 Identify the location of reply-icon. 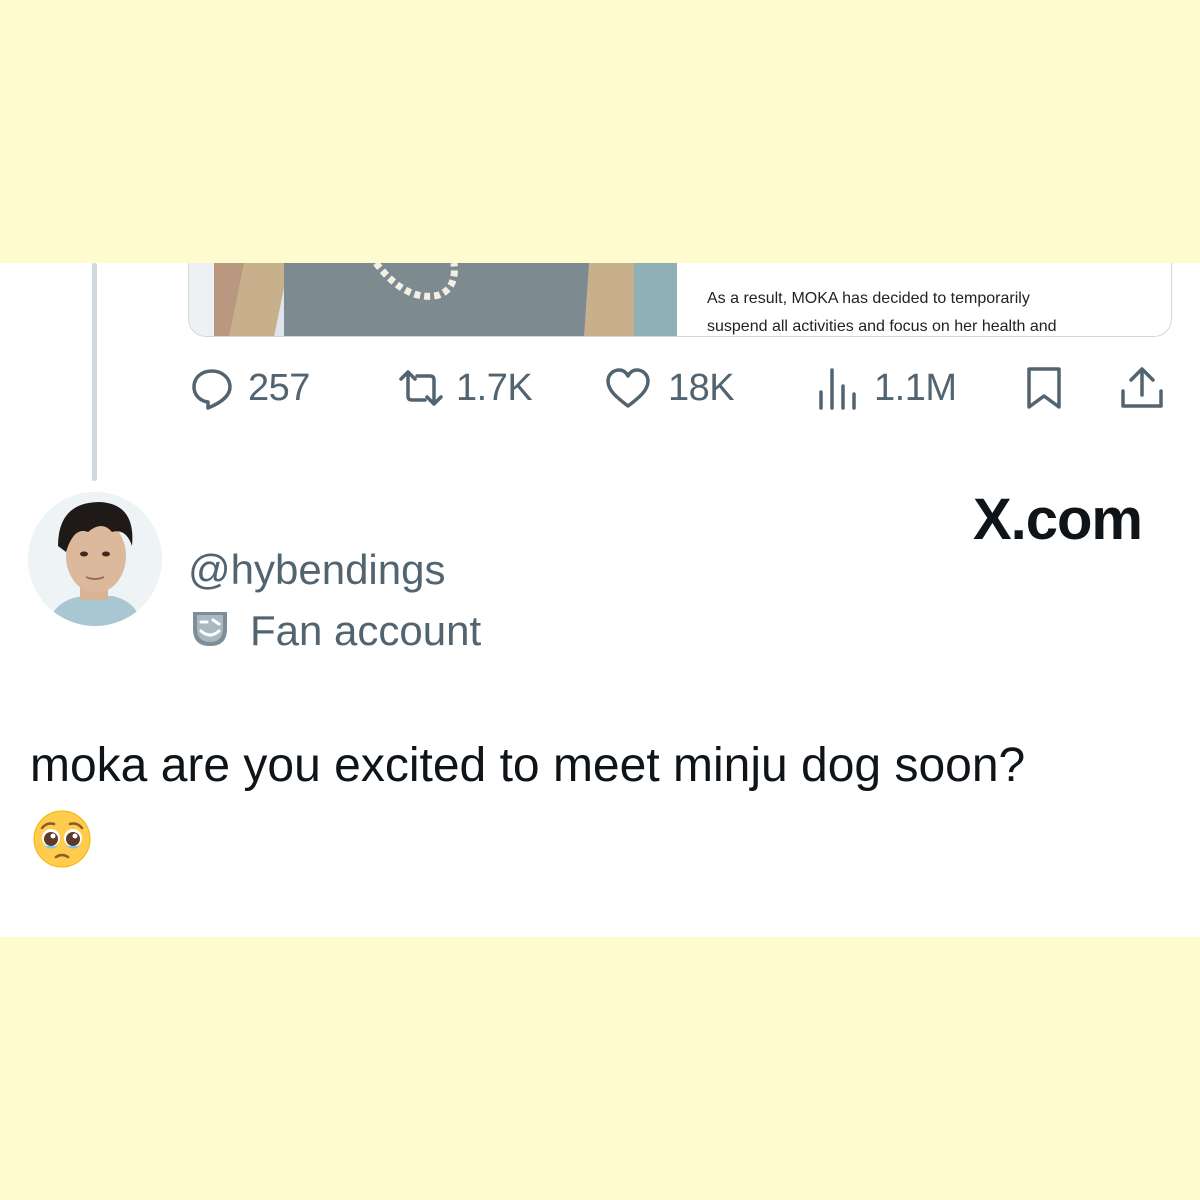
(212, 388).